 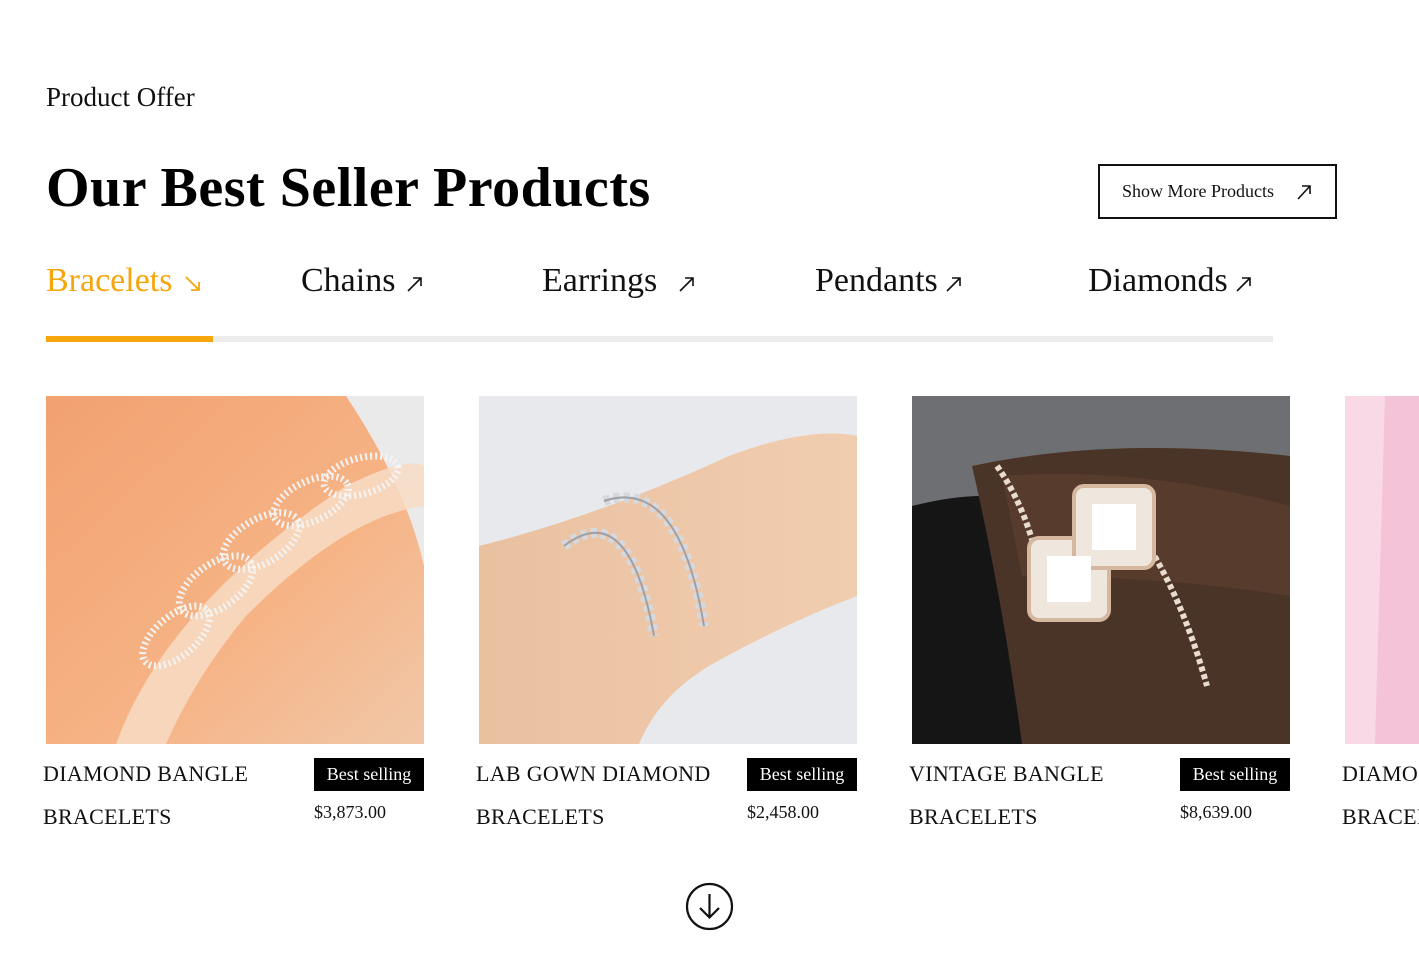 I want to click on show-more-products-button: Show More Products, so click(x=1217, y=191).